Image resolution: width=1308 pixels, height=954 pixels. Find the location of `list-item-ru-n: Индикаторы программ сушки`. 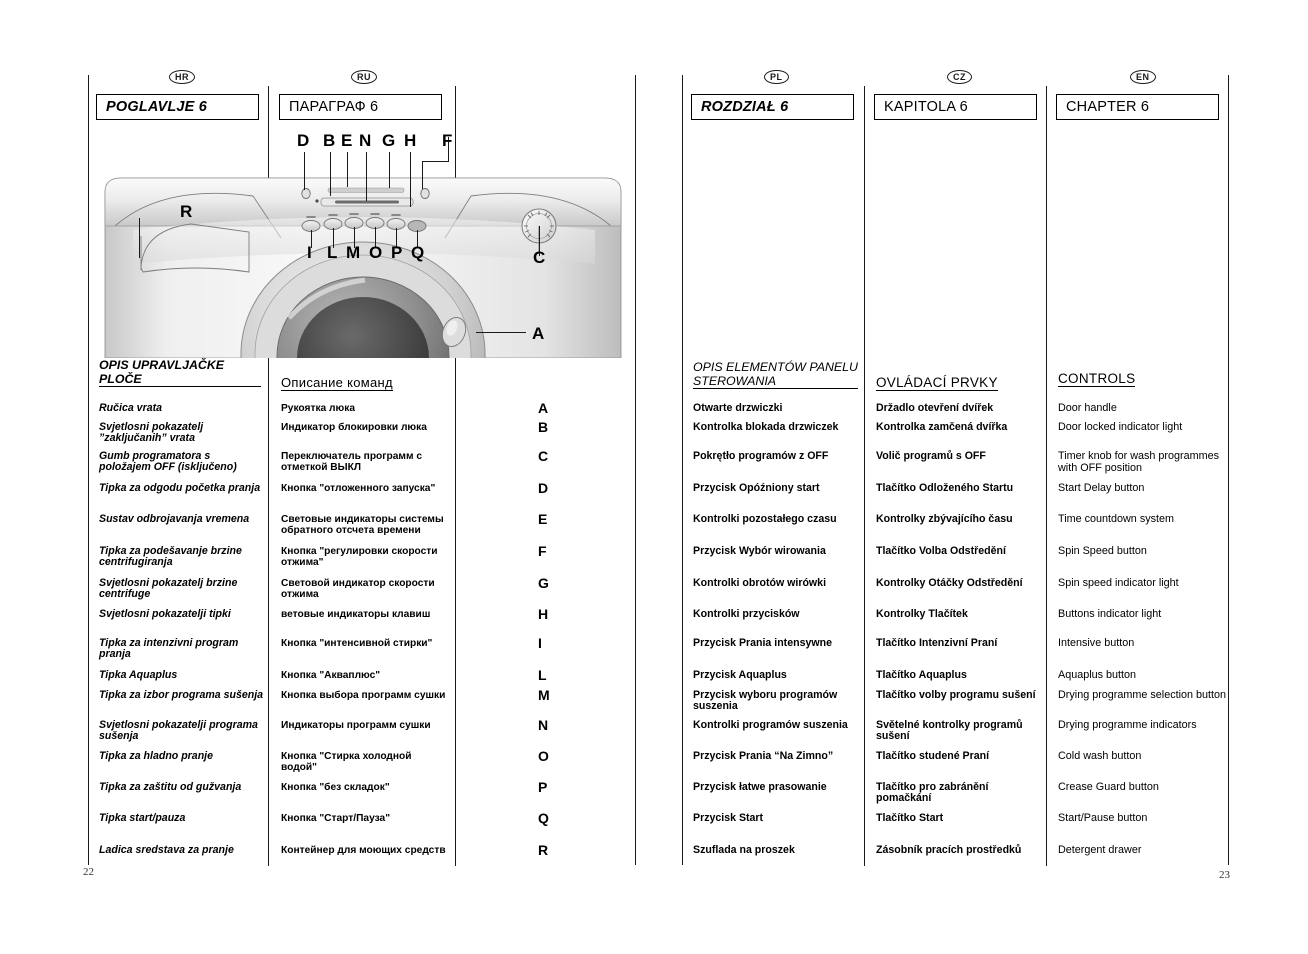

list-item-ru-n: Индикаторы программ сушки is located at coordinates (356, 725).